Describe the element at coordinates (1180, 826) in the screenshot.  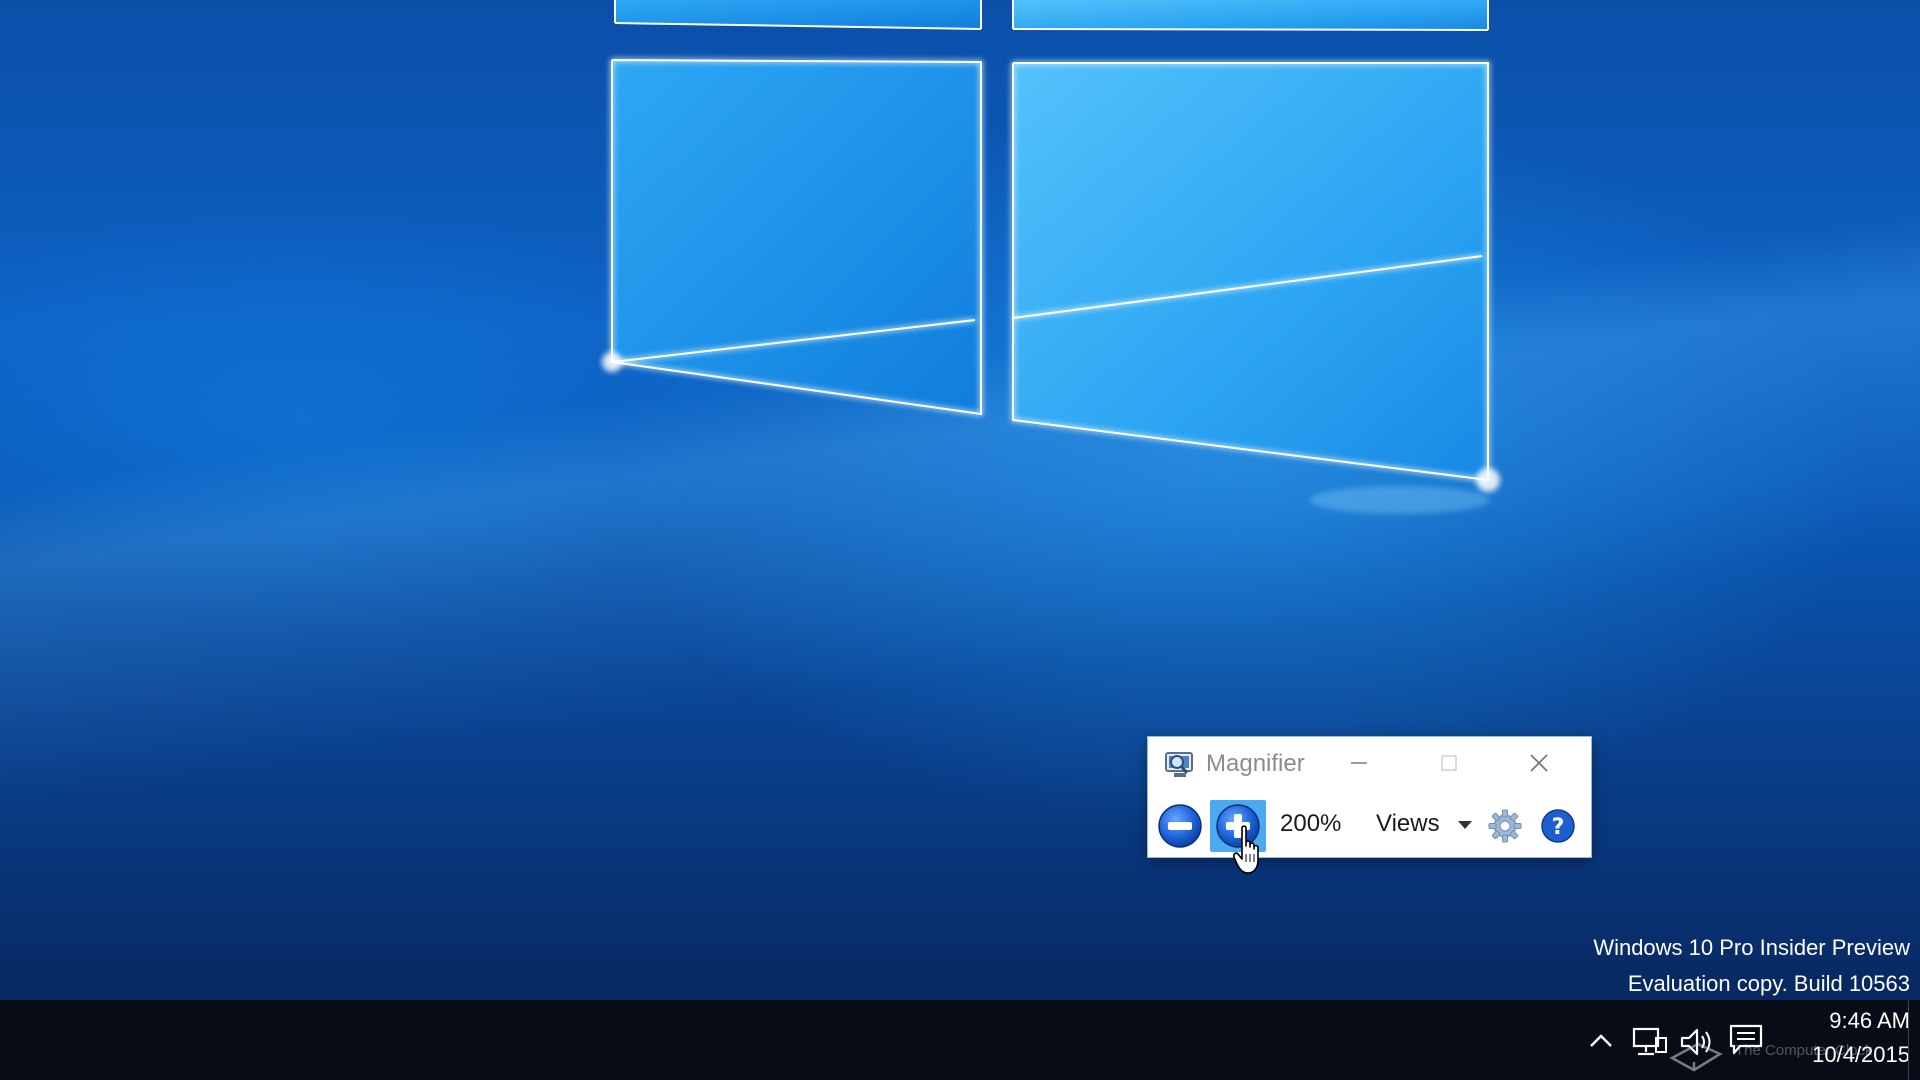
I see `zoom-out-icon` at that location.